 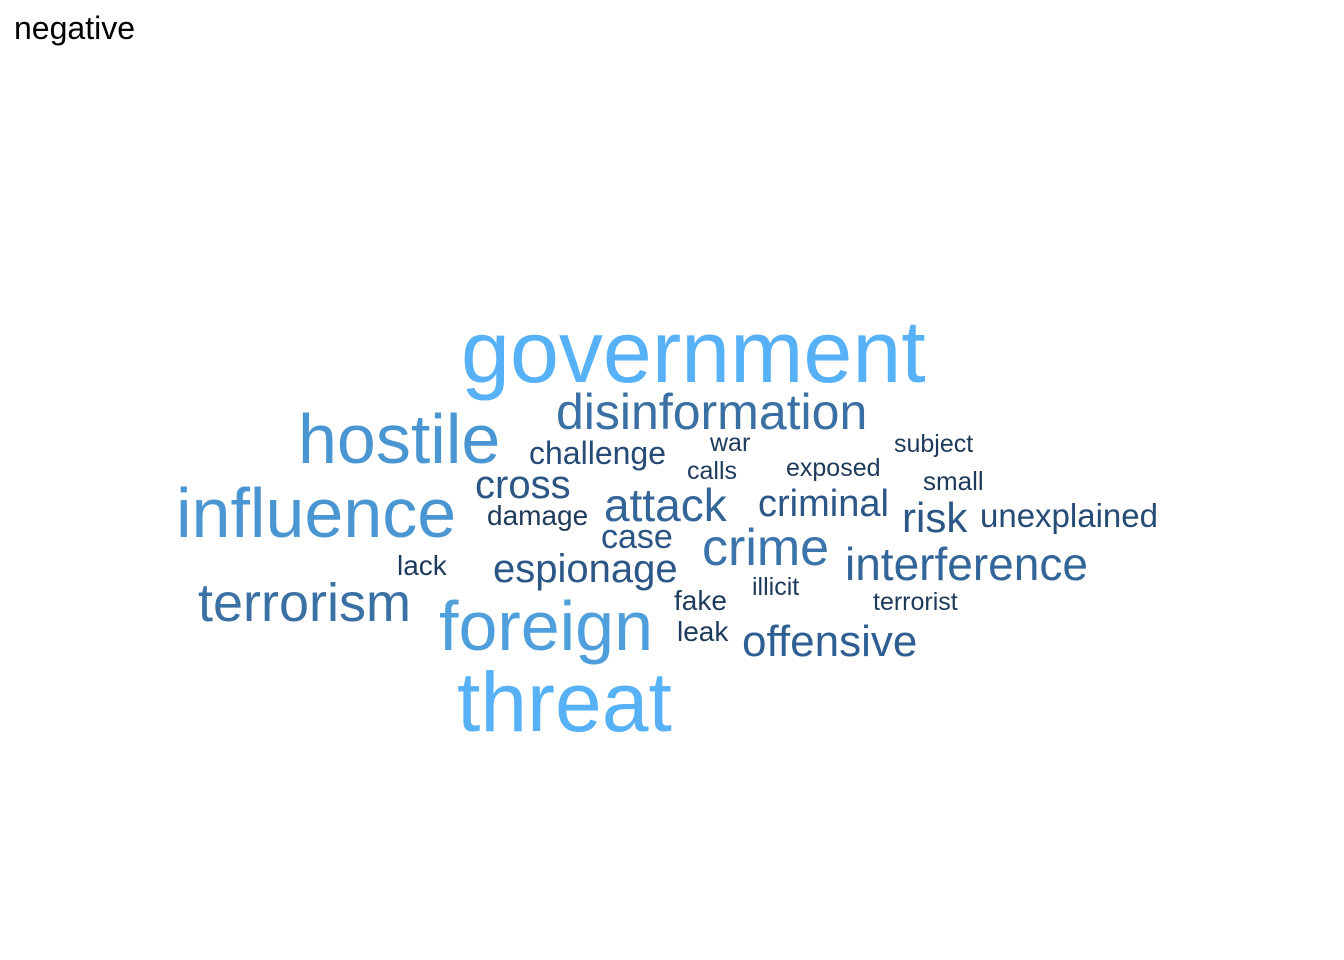 I want to click on word-offensive: offensive, so click(x=830, y=641).